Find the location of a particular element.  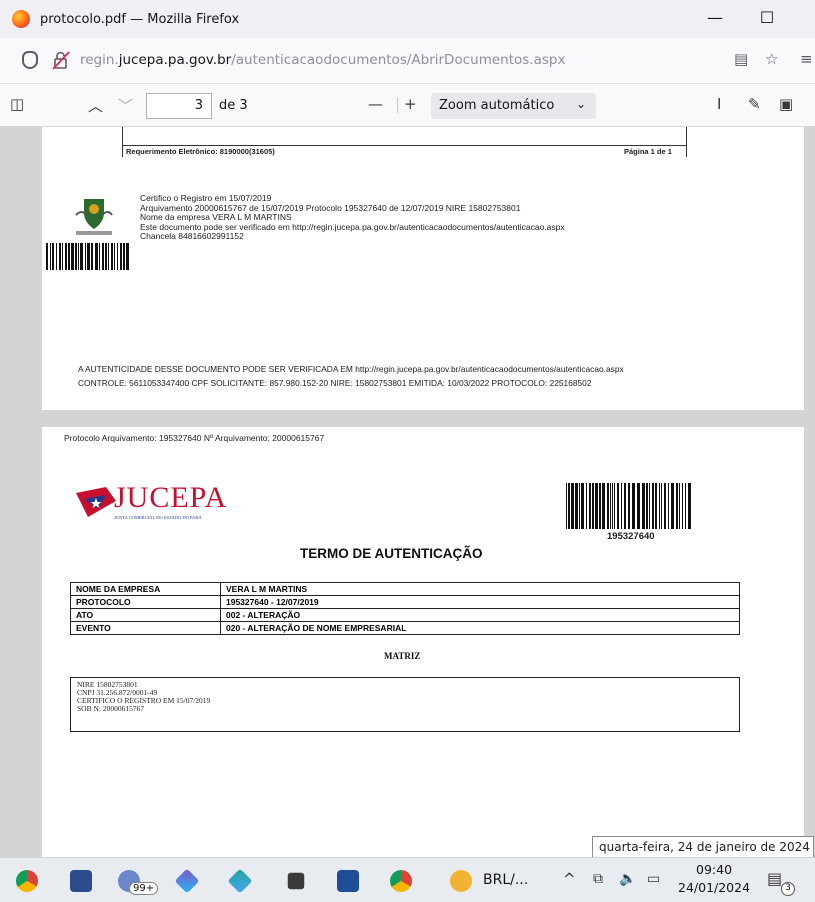

row-label: ATO is located at coordinates (145, 615).